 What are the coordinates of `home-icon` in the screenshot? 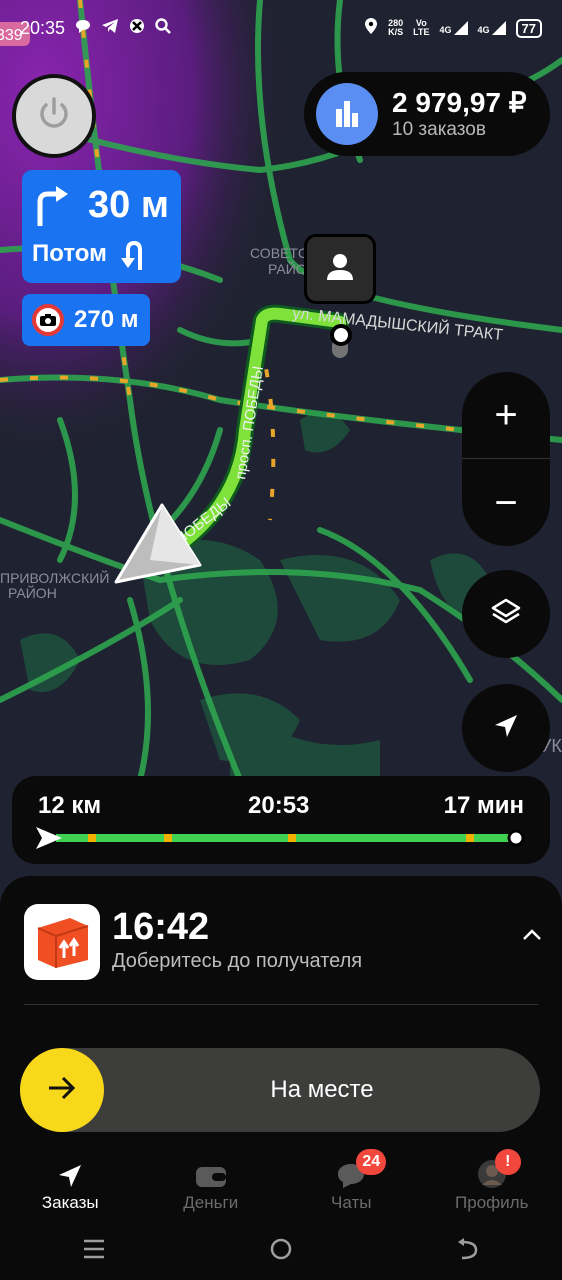 It's located at (281, 1251).